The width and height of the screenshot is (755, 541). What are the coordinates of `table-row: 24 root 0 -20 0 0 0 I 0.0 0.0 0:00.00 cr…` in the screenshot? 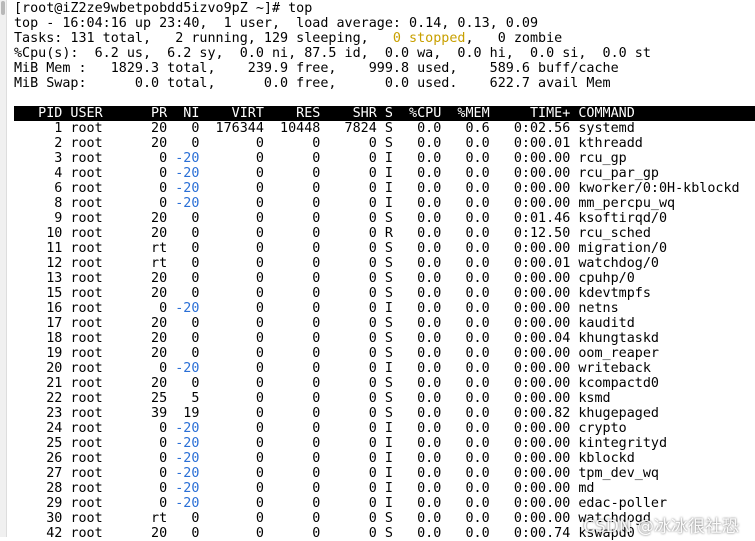 It's located at (384, 428).